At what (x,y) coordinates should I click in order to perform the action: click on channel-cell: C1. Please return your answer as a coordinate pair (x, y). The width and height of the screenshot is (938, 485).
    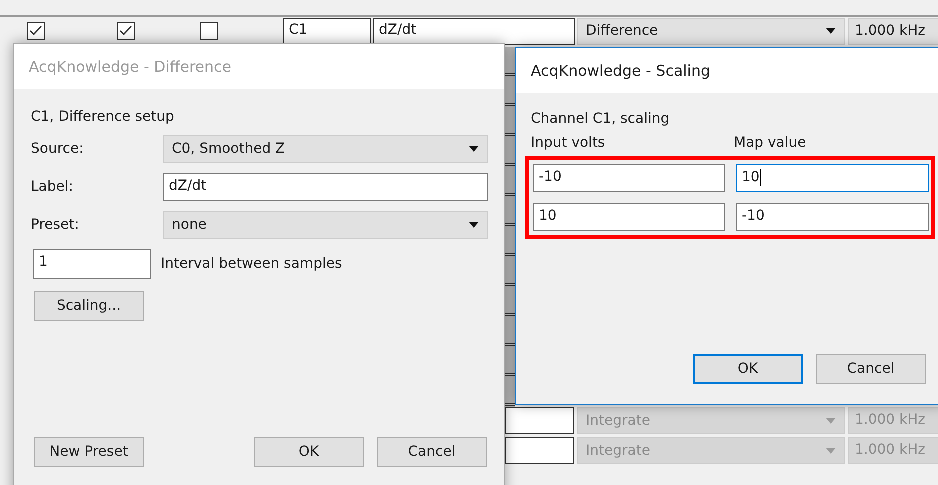
    Looking at the image, I should click on (327, 31).